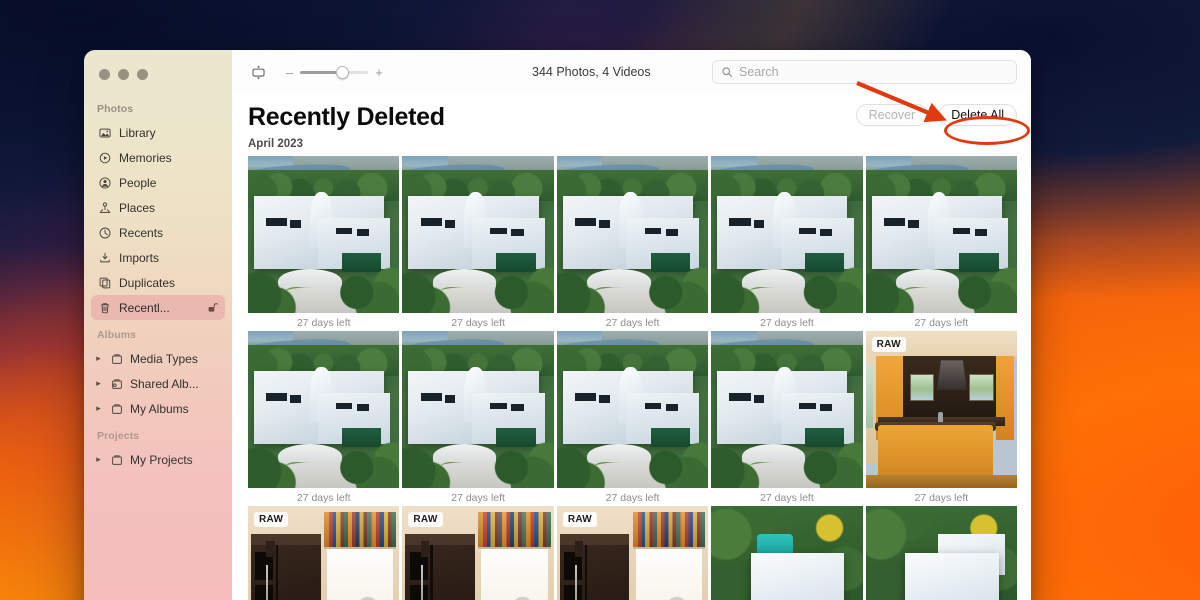  Describe the element at coordinates (275, 143) in the screenshot. I see `date-group-label: April 2023` at that location.